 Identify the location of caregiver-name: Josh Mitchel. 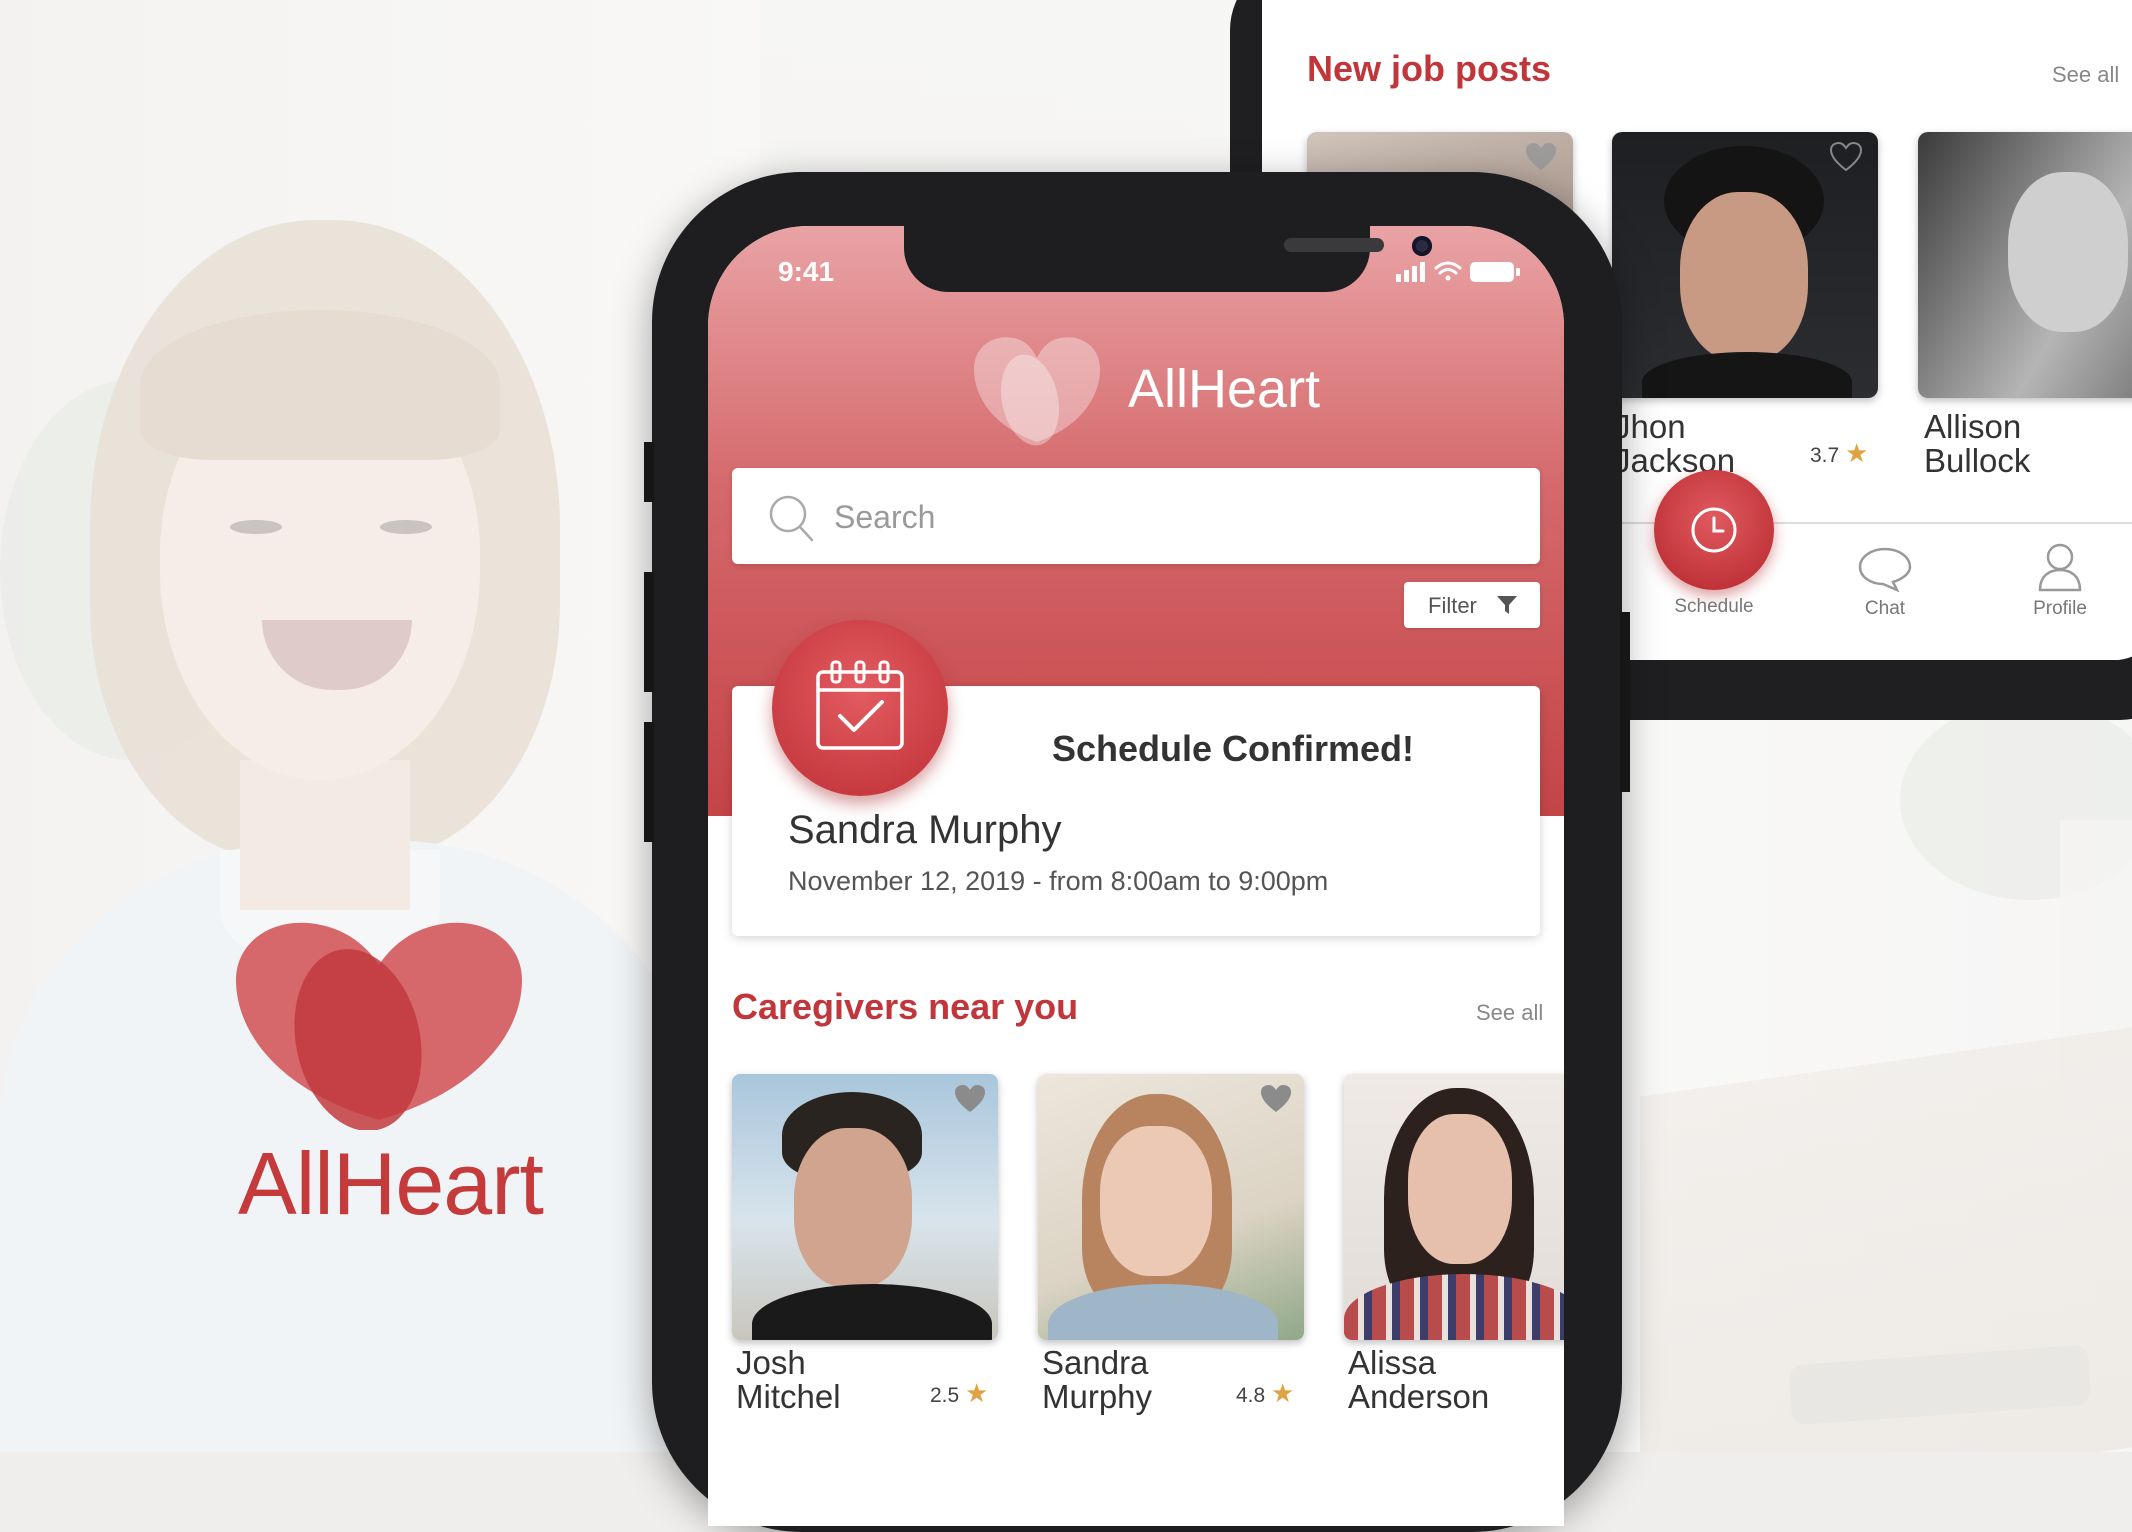
(788, 1379).